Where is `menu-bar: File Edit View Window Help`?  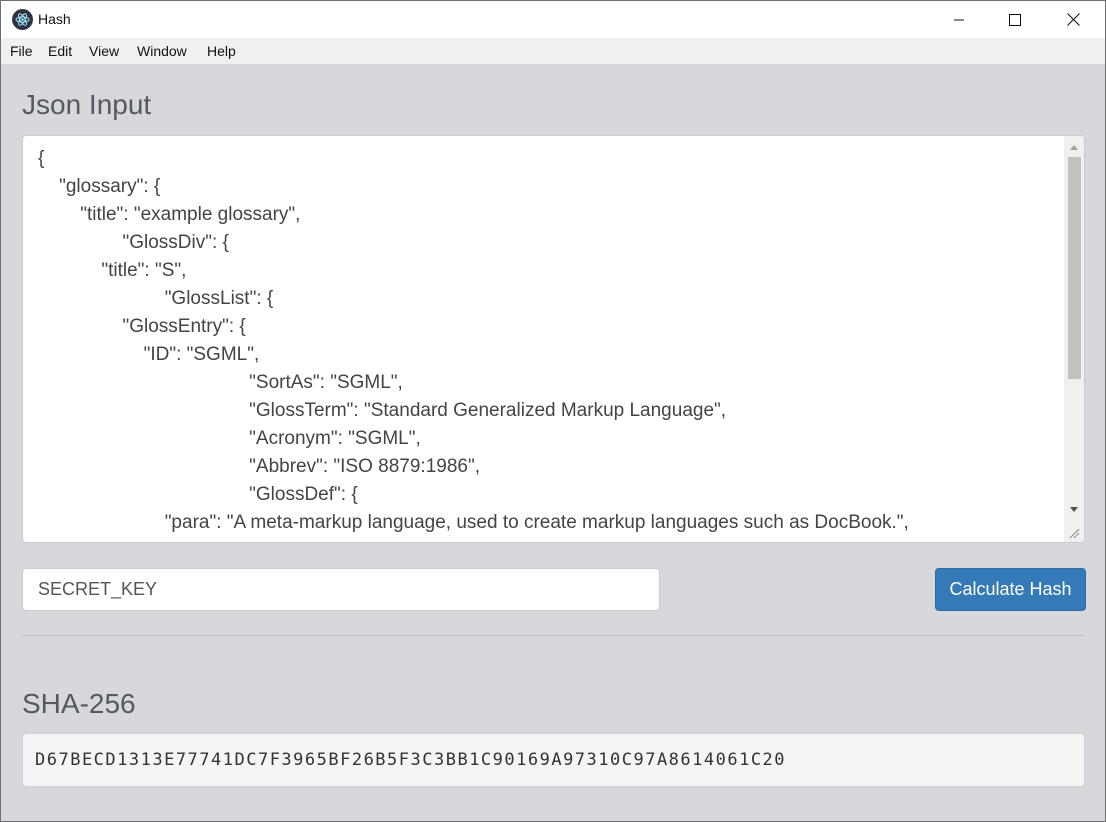
menu-bar: File Edit View Window Help is located at coordinates (553, 51).